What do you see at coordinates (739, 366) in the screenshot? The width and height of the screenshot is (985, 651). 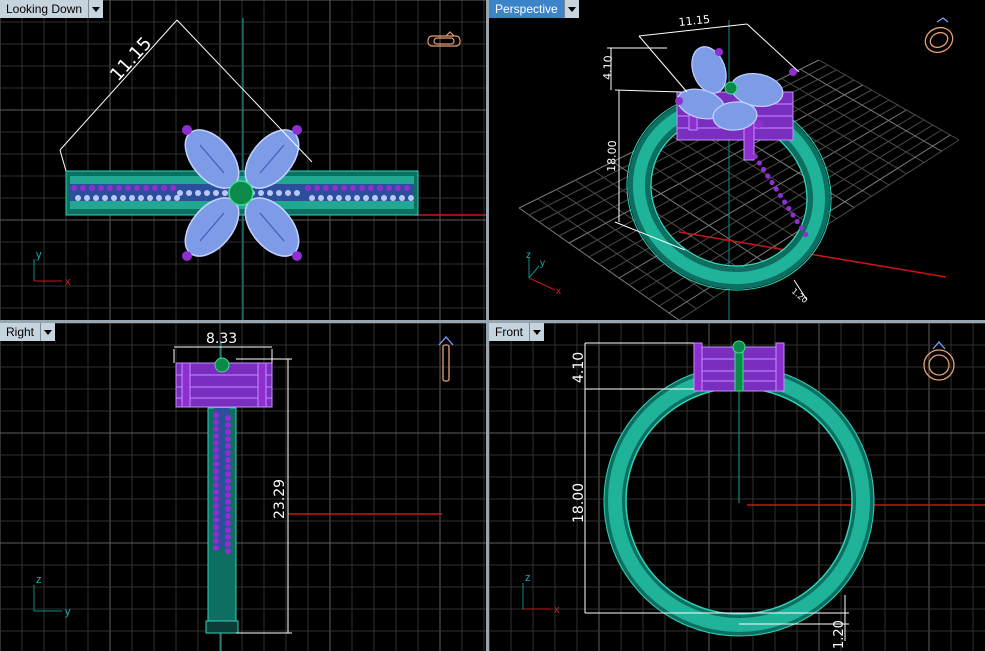 I see `gallery-front` at bounding box center [739, 366].